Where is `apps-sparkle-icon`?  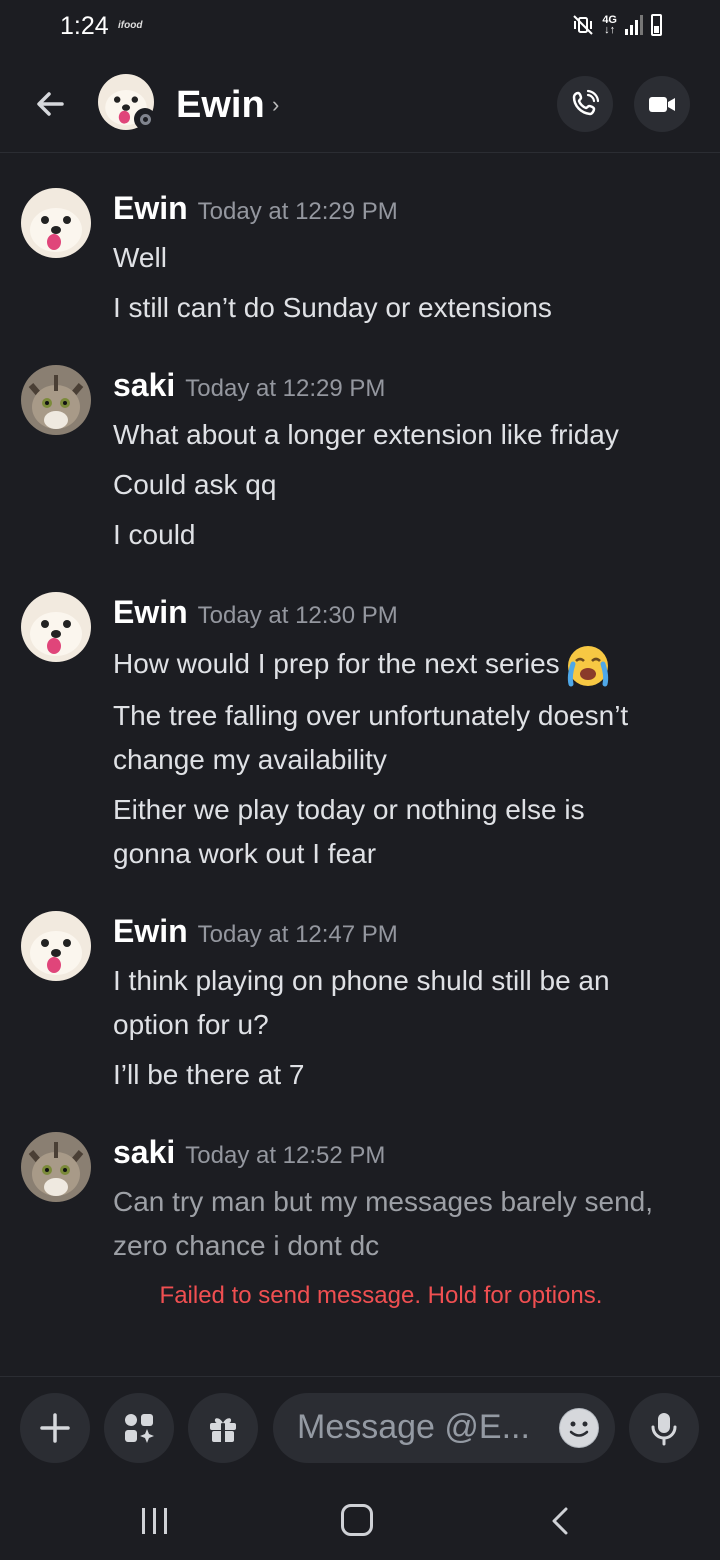 apps-sparkle-icon is located at coordinates (139, 1428).